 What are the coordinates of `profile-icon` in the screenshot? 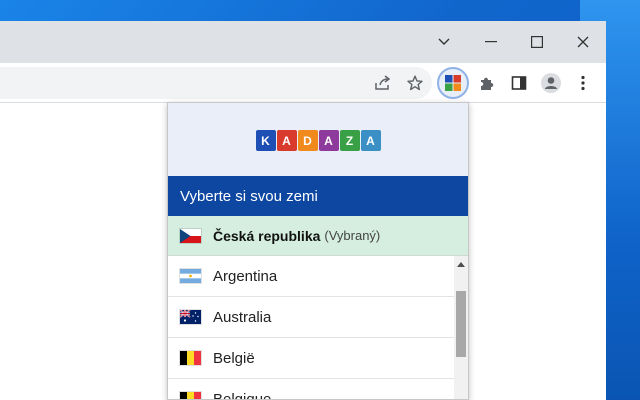 It's located at (551, 83).